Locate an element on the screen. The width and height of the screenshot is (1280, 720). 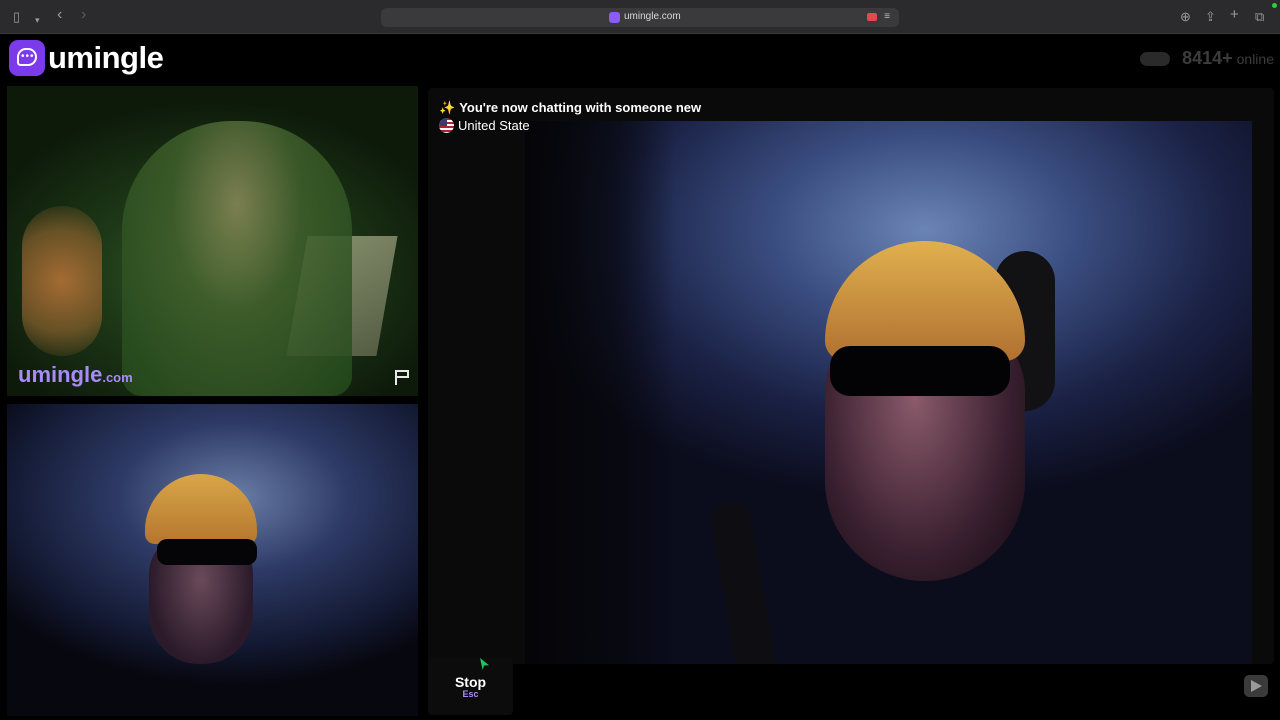
chevron-down-icon: ▾ is located at coordinates (37, 20).